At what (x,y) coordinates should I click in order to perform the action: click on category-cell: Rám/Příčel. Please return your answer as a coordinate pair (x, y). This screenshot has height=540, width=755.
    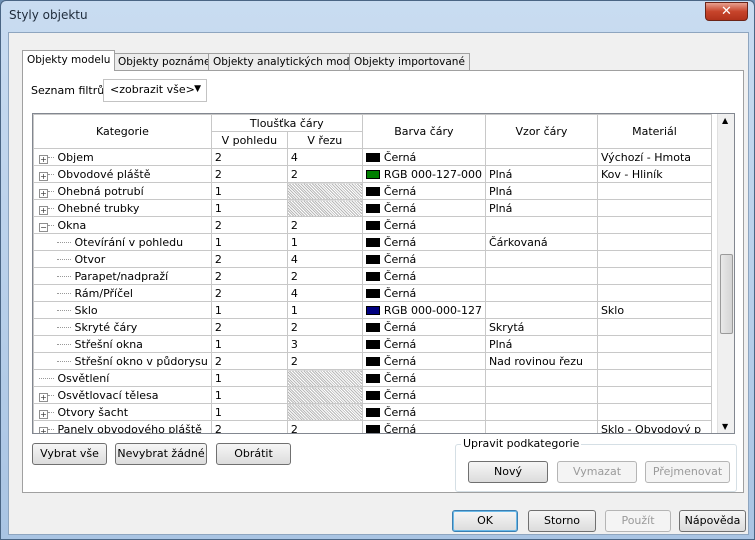
    Looking at the image, I should click on (122, 293).